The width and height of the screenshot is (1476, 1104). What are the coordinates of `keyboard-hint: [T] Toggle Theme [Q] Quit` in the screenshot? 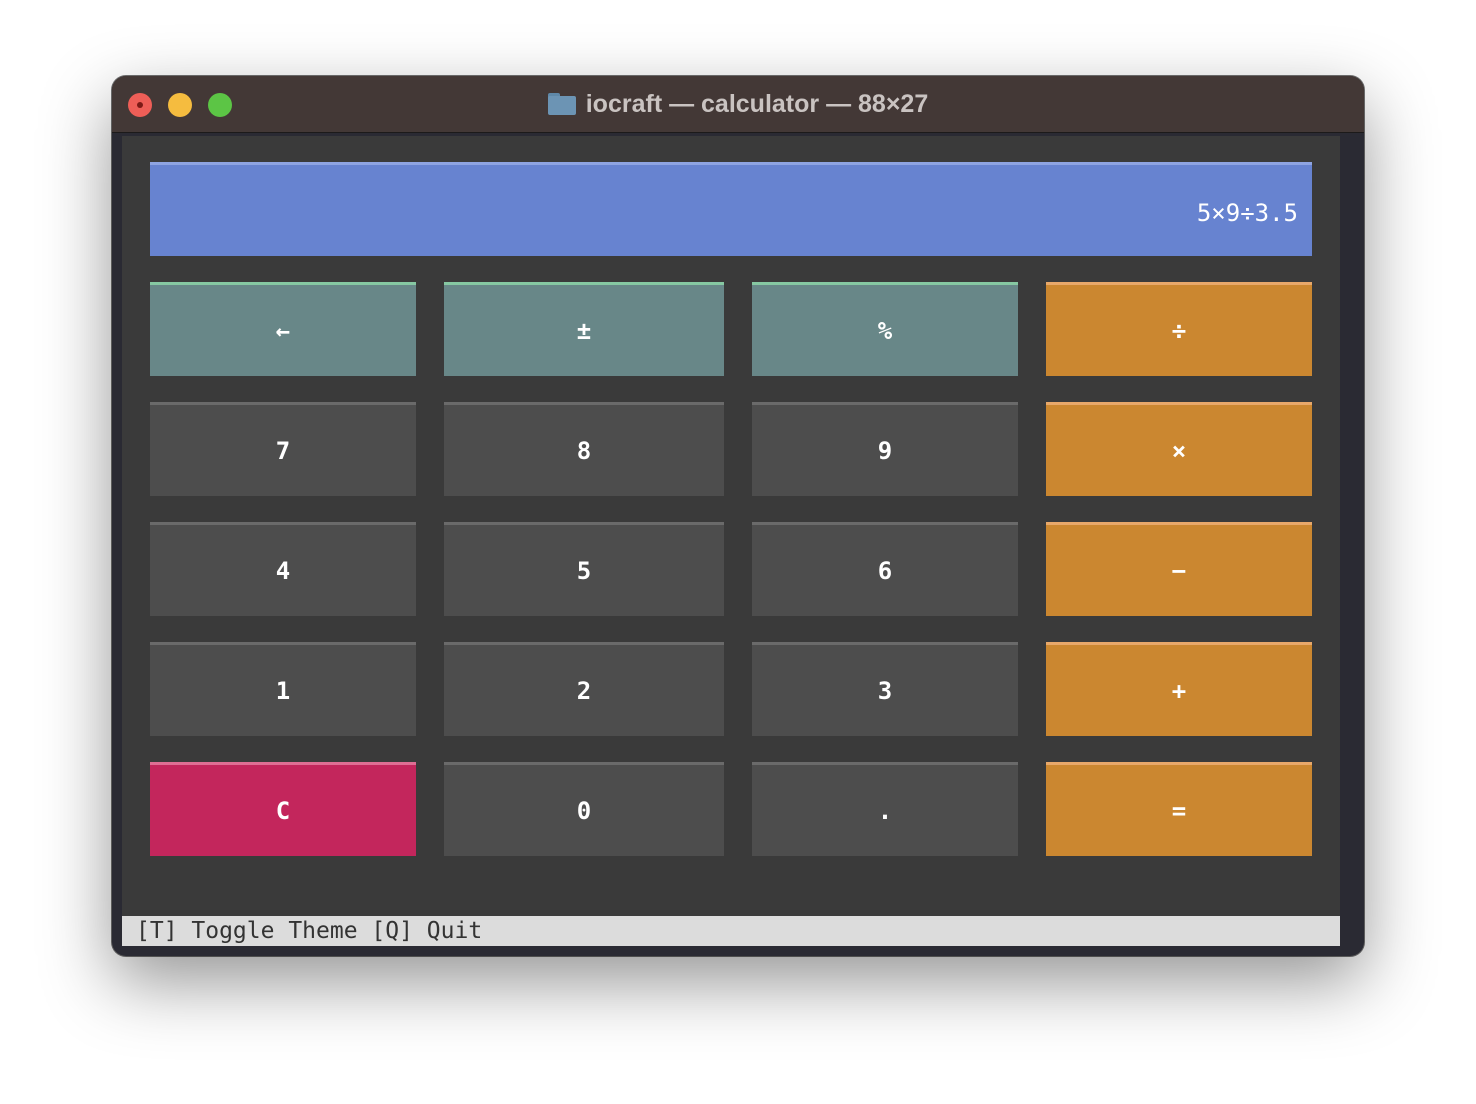 It's located at (309, 931).